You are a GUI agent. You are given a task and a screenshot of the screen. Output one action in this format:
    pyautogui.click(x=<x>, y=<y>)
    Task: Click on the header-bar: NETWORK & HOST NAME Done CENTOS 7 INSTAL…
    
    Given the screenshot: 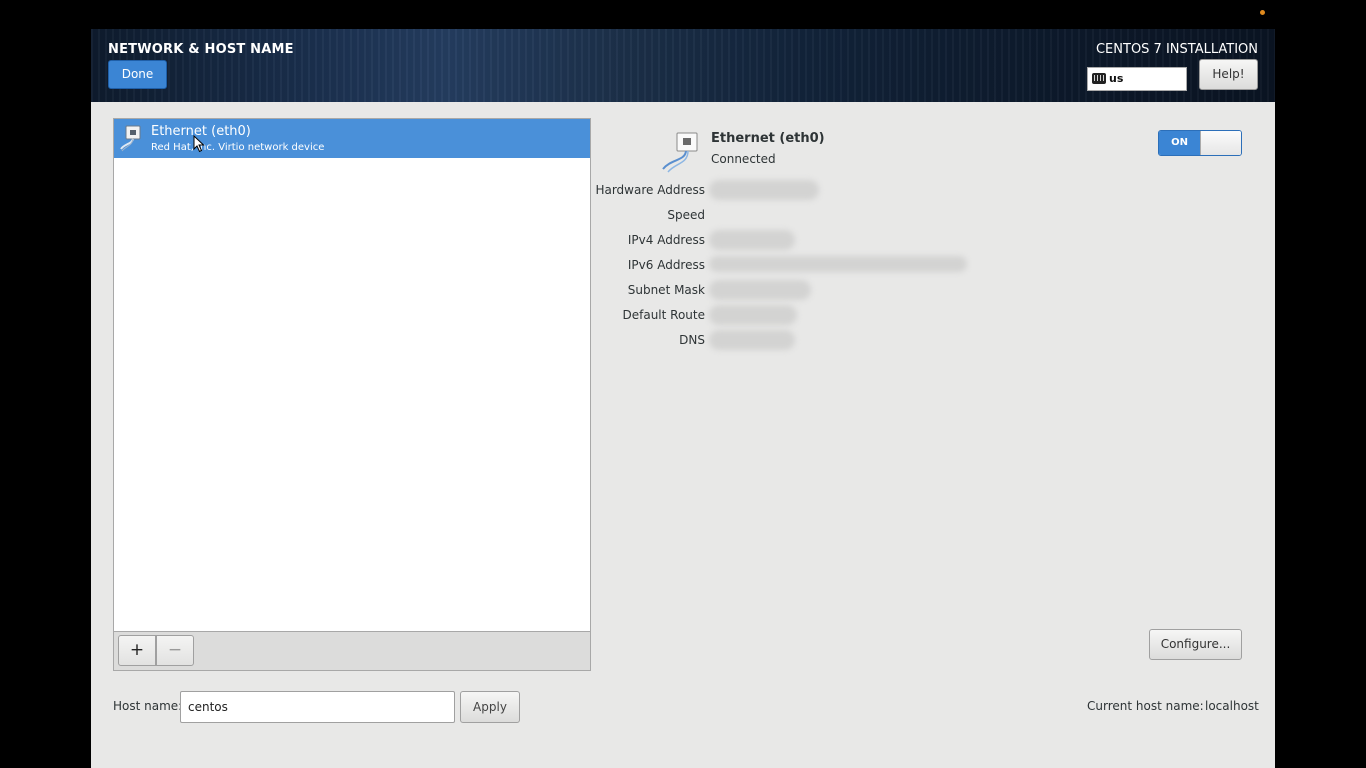 What is the action you would take?
    pyautogui.click(x=683, y=65)
    